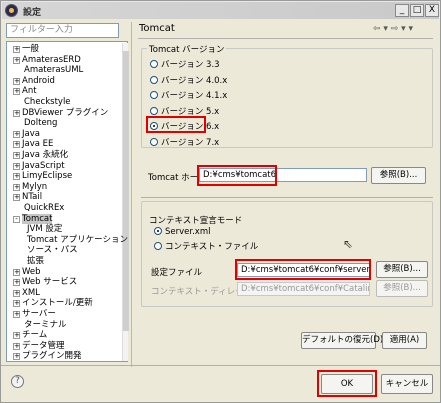 The height and width of the screenshot is (403, 441). I want to click on tree-item: + Java 永続化, so click(40, 155).